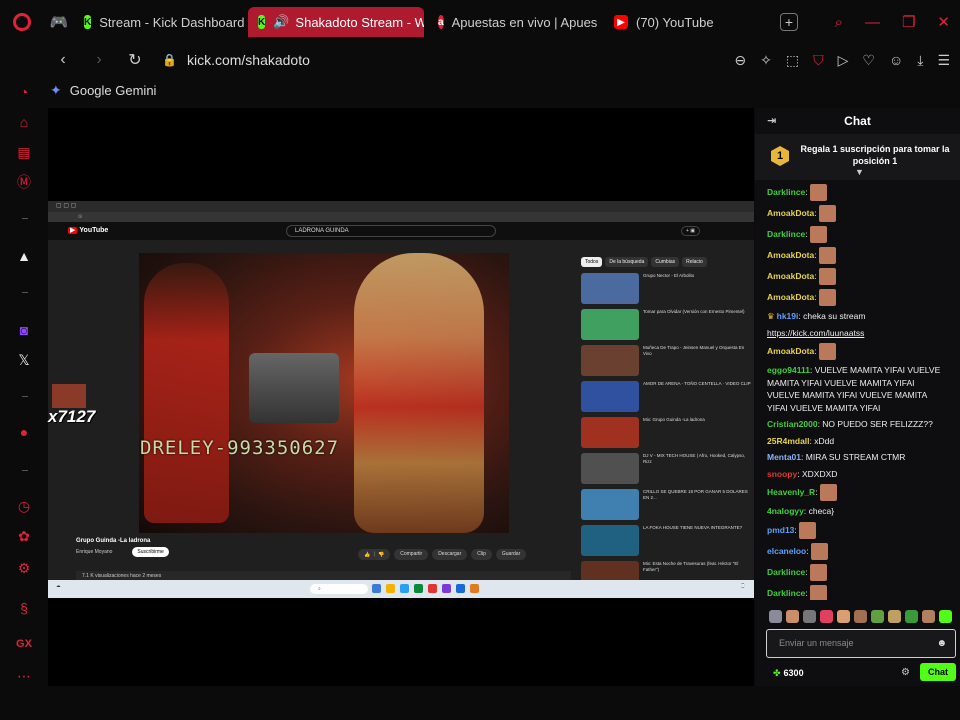 The image size is (960, 720). Describe the element at coordinates (786, 550) in the screenshot. I see `chat-username: elcaneloo` at that location.